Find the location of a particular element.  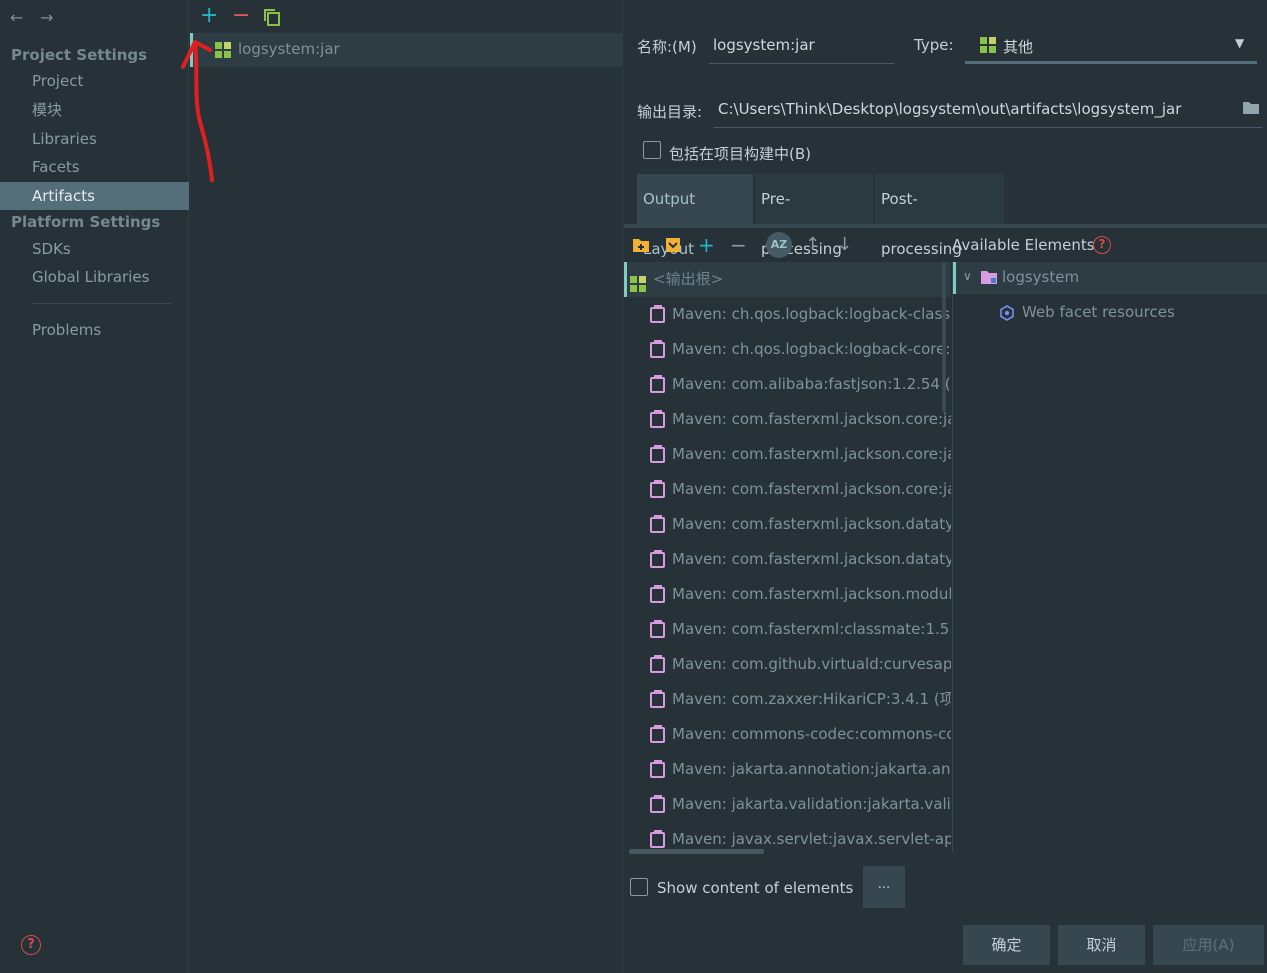

sidebar-item-modules: 模块 is located at coordinates (94, 110).